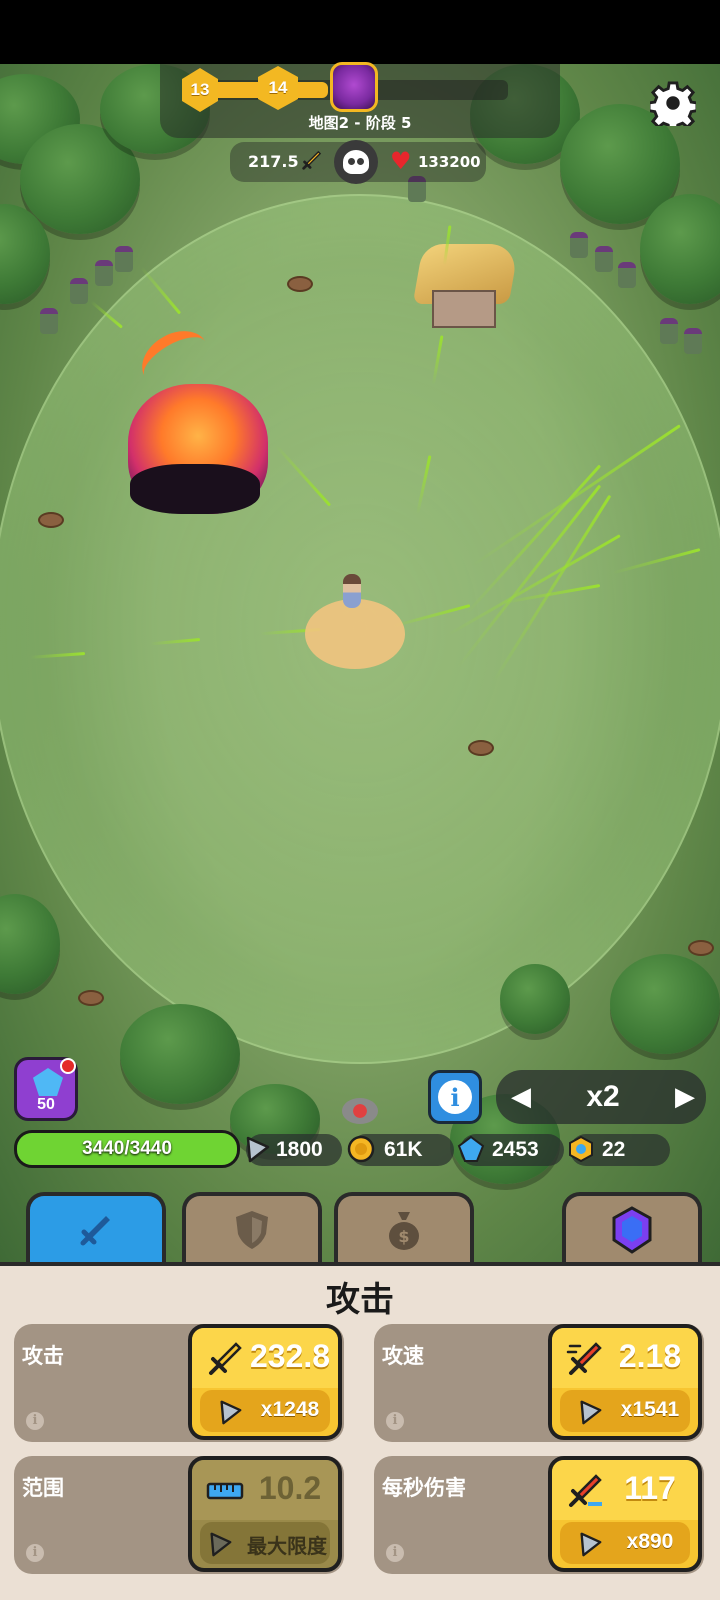 This screenshot has width=720, height=1600. I want to click on upgrade-value: 117, so click(650, 1488).